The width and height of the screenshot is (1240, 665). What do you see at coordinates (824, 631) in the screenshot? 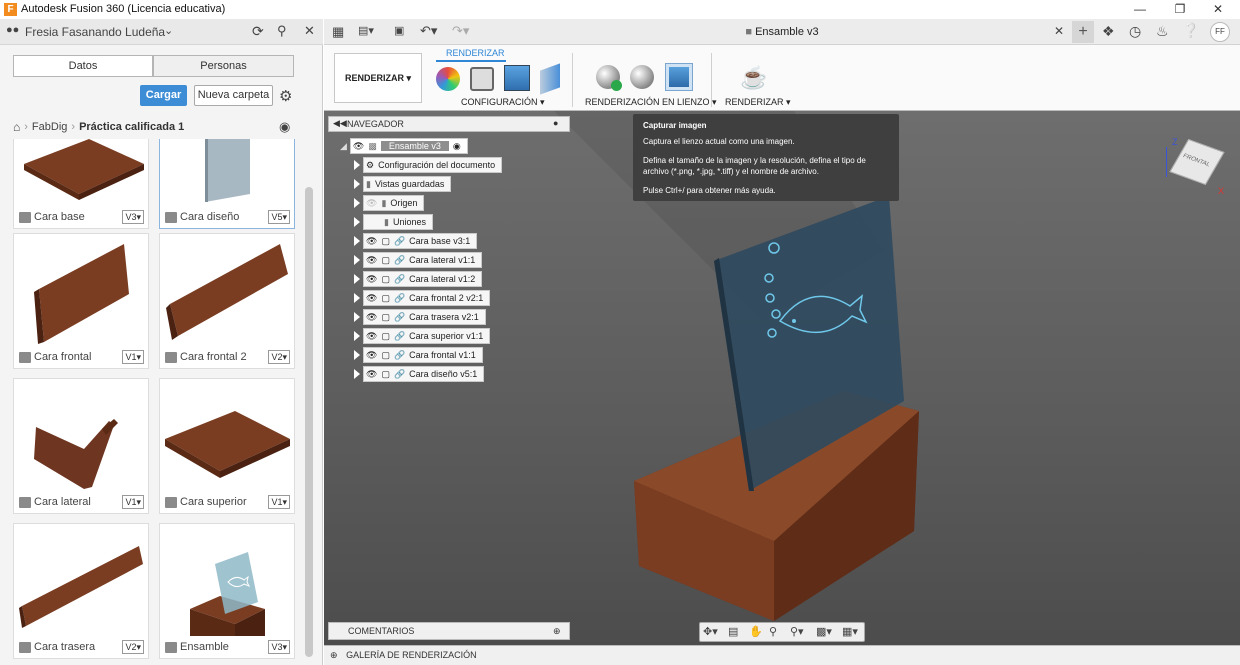
I see `display-settings-icon: ▩▾` at bounding box center [824, 631].